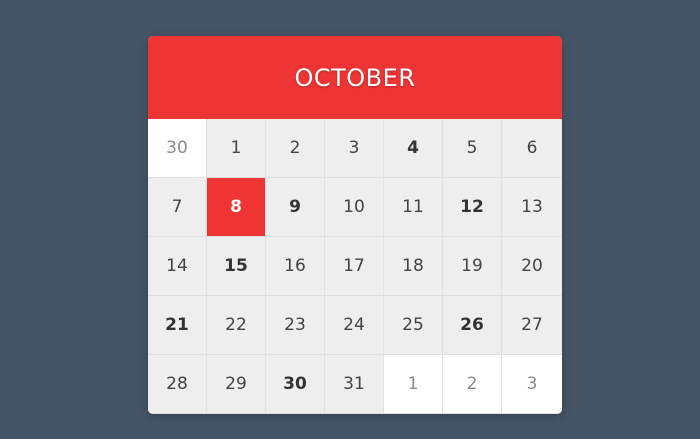  I want to click on day-cell: 14, so click(177, 266).